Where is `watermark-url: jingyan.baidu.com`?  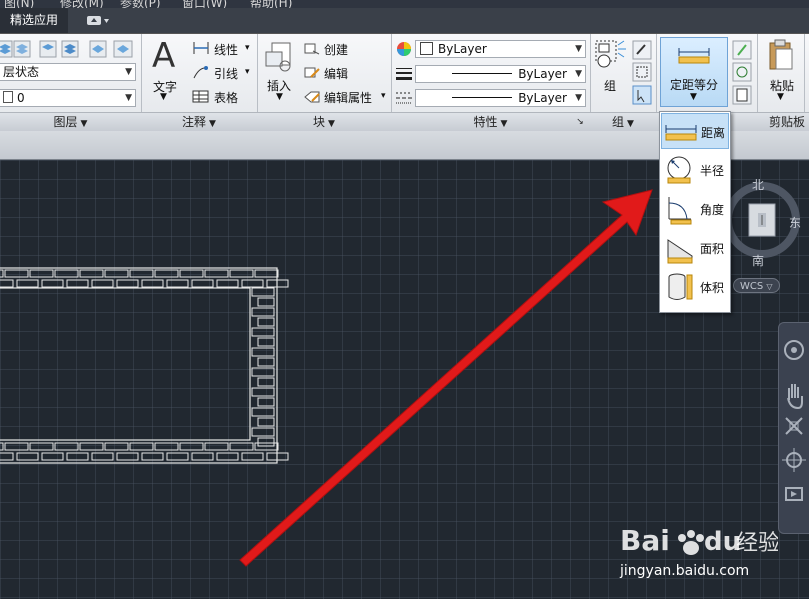 watermark-url: jingyan.baidu.com is located at coordinates (685, 571).